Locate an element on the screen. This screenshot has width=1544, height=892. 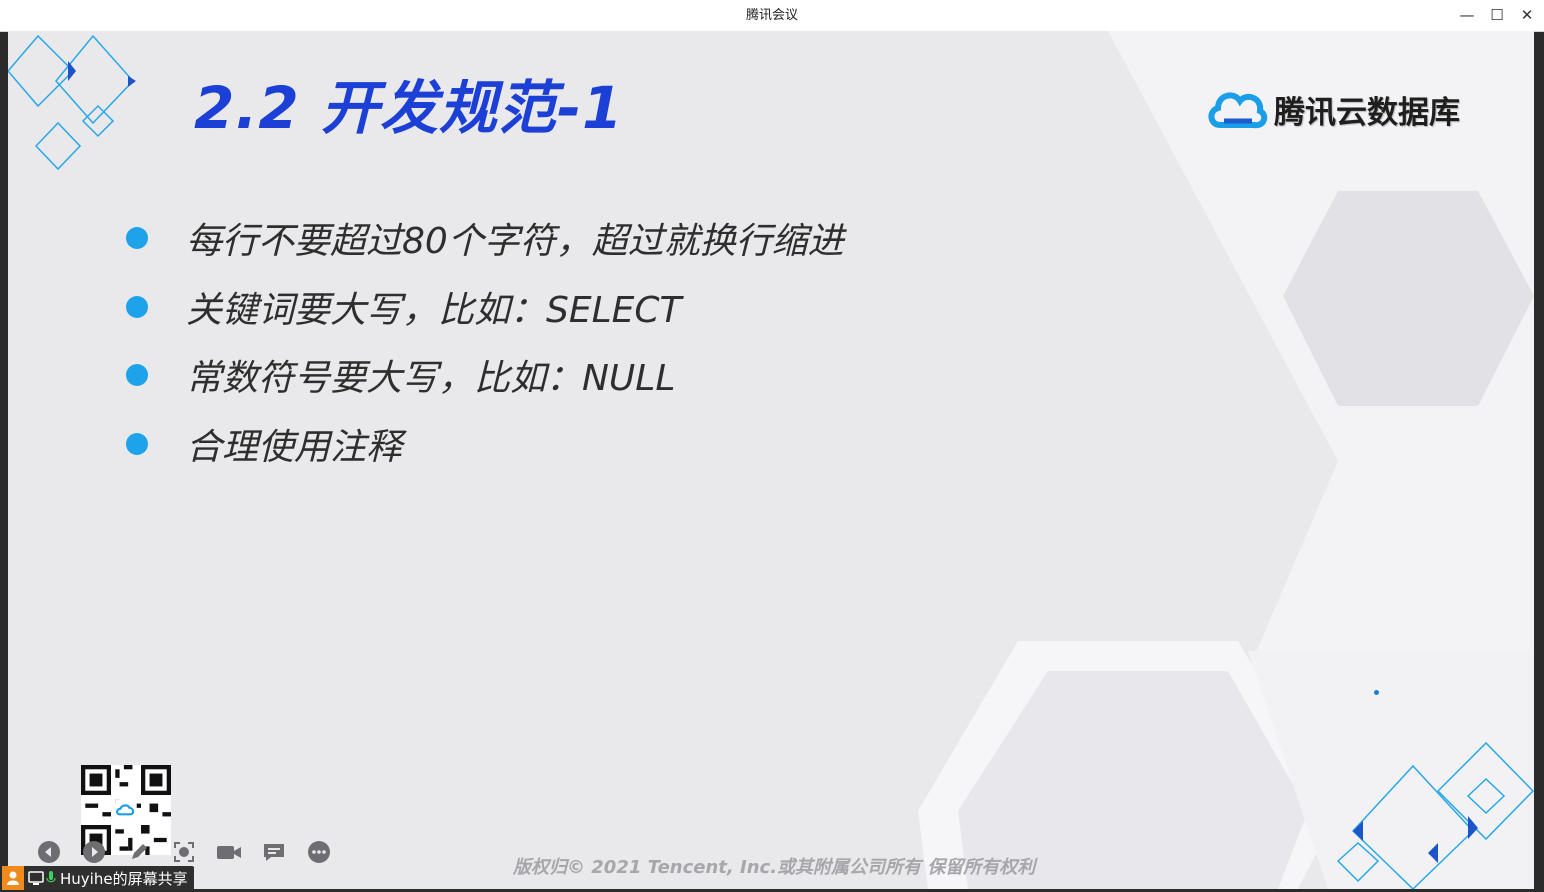
decorative-dot is located at coordinates (1376, 692).